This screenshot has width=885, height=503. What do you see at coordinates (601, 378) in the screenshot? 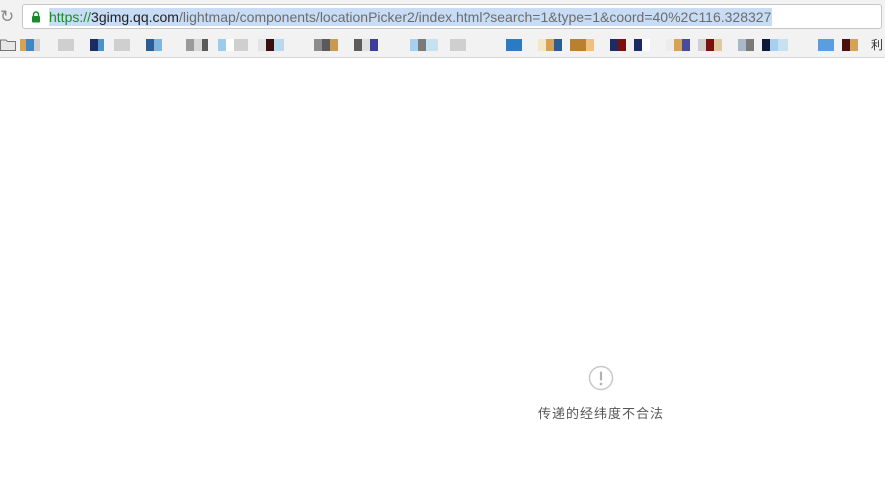
I see `exclamation-circle-icon` at bounding box center [601, 378].